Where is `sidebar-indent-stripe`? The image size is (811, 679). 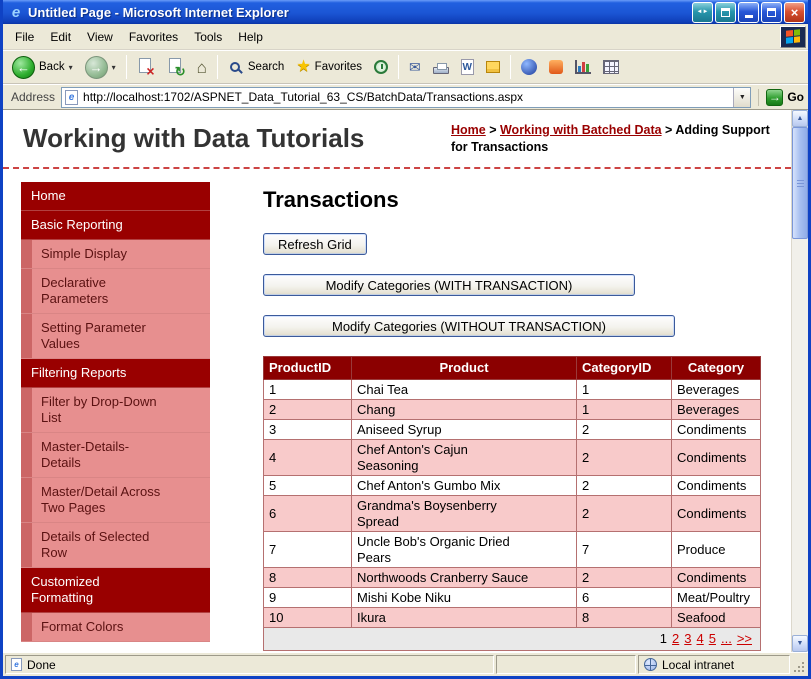 sidebar-indent-stripe is located at coordinates (26, 291).